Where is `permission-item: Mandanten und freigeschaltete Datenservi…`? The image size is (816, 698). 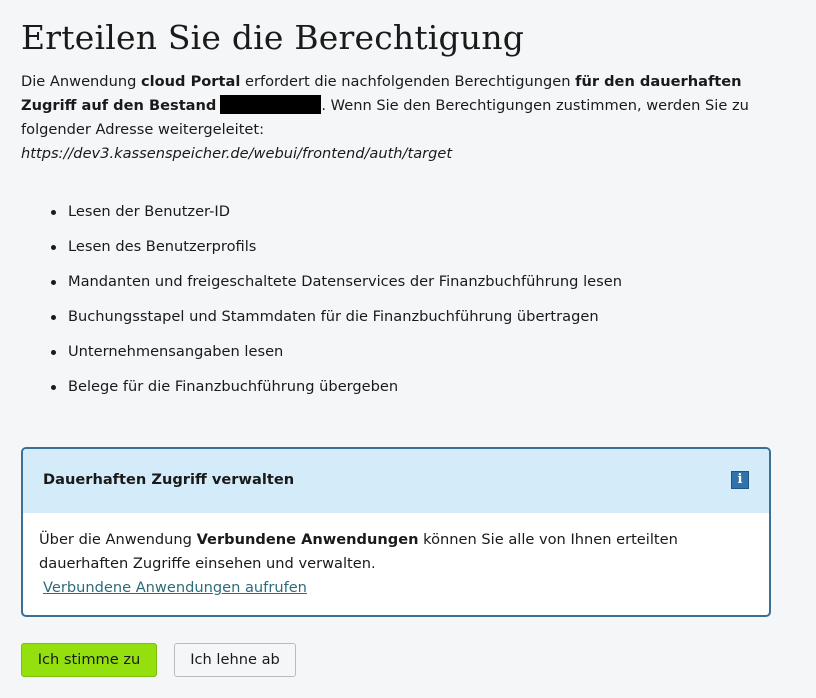 permission-item: Mandanten und freigeschaltete Datenservi… is located at coordinates (321, 287).